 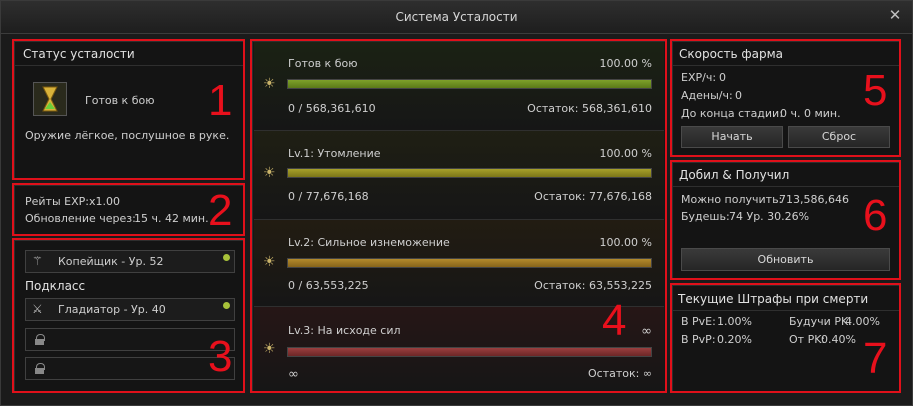 What do you see at coordinates (734, 339) in the screenshot?
I see `pvp-value: 0.20%` at bounding box center [734, 339].